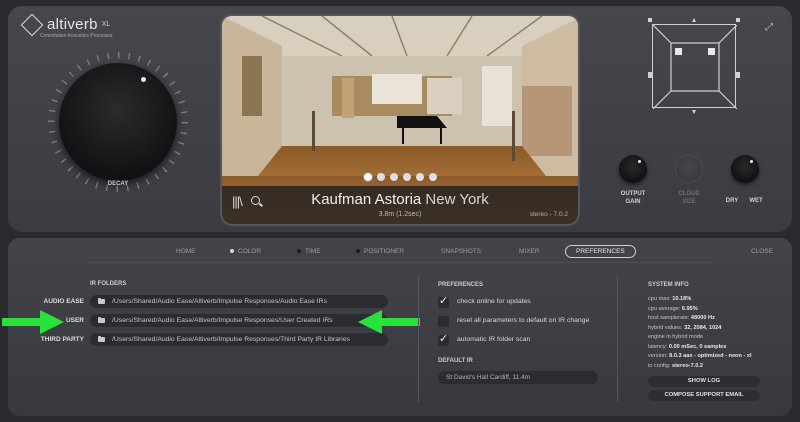  I want to click on system-info-key: host samplerate:, so click(669, 318).